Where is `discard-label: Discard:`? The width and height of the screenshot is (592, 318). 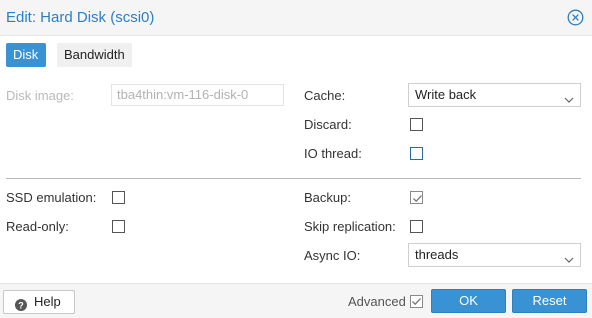 discard-label: Discard: is located at coordinates (328, 124).